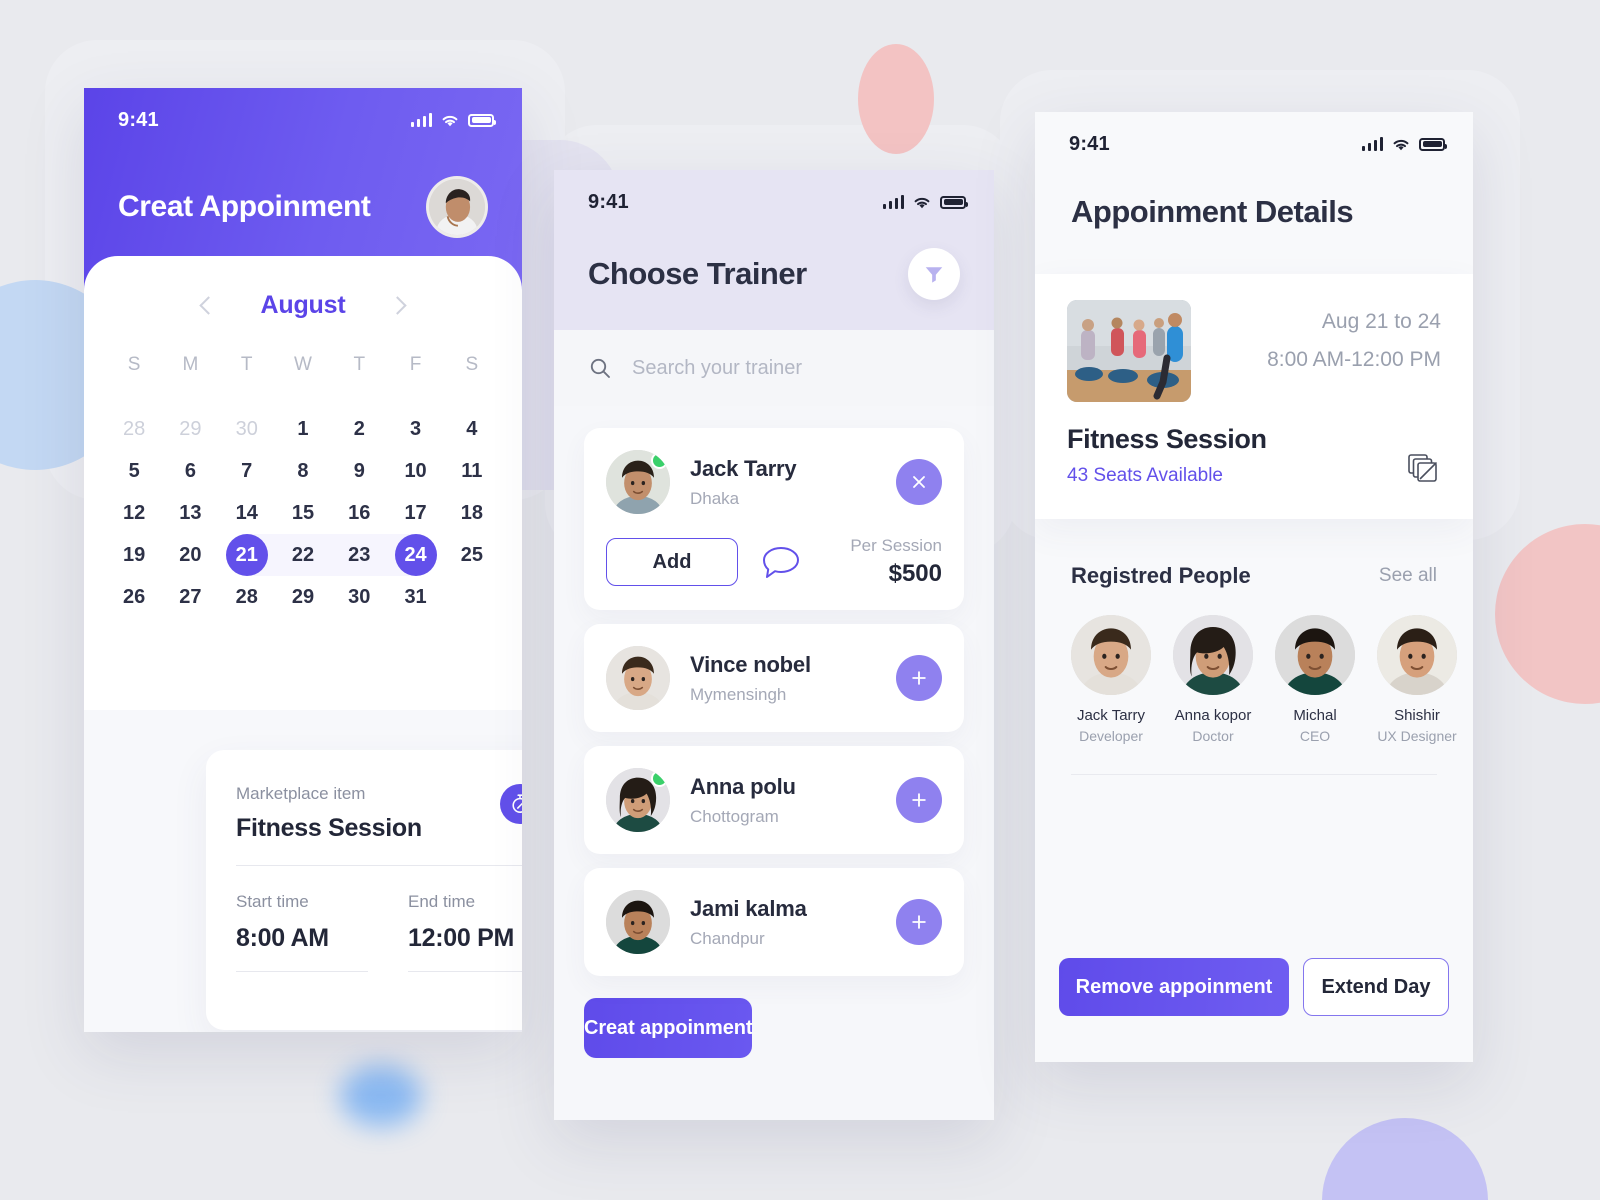 This screenshot has height=1200, width=1600. I want to click on trainer-info: Anna polu Chottogram, so click(783, 800).